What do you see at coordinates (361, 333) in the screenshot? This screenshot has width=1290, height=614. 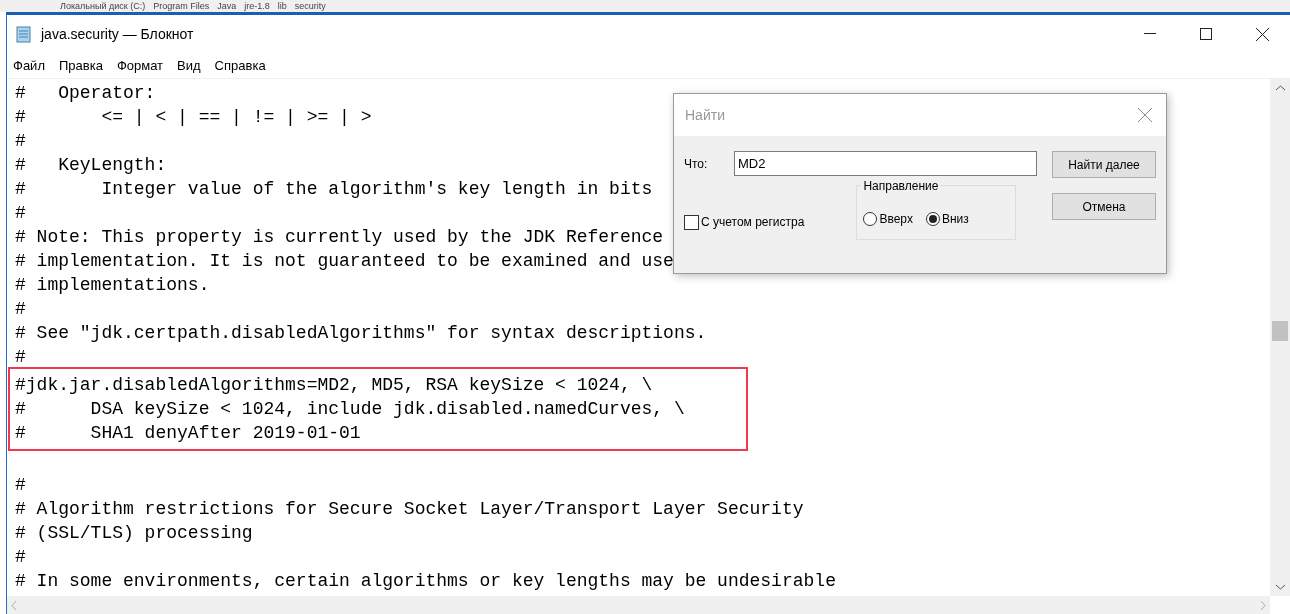 I see `code-line: # See "jdk.certpath.disabledAlgorithms" for syntax descriptions.` at bounding box center [361, 333].